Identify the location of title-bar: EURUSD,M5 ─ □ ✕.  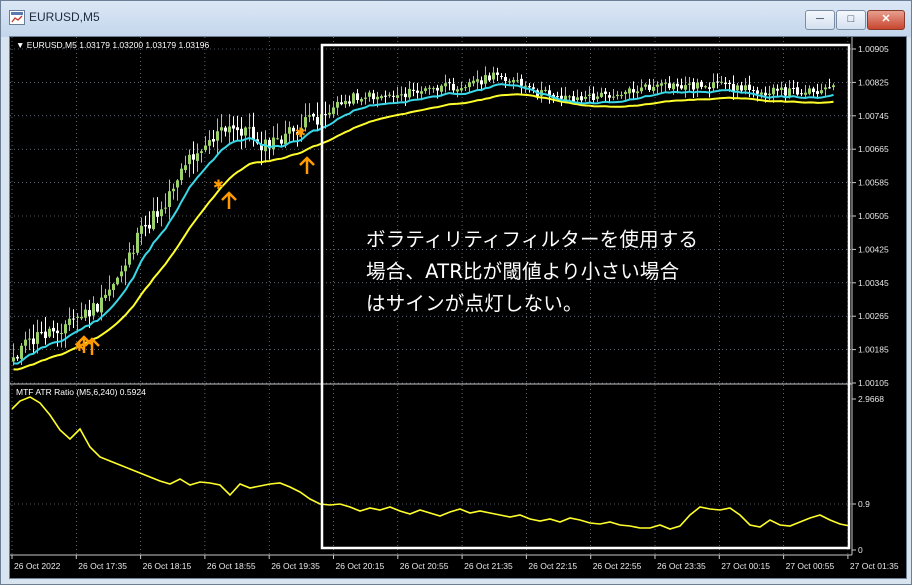
(456, 19).